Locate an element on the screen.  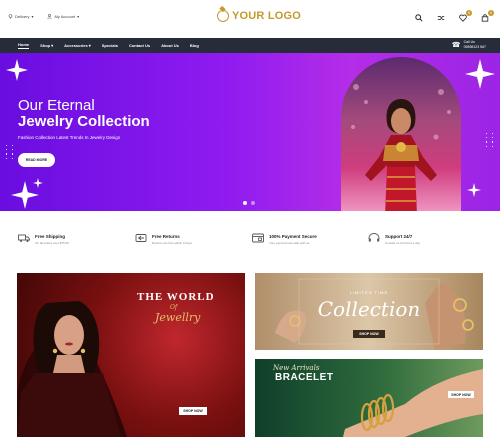
nav-item-about: About Us is located at coordinates (170, 45).